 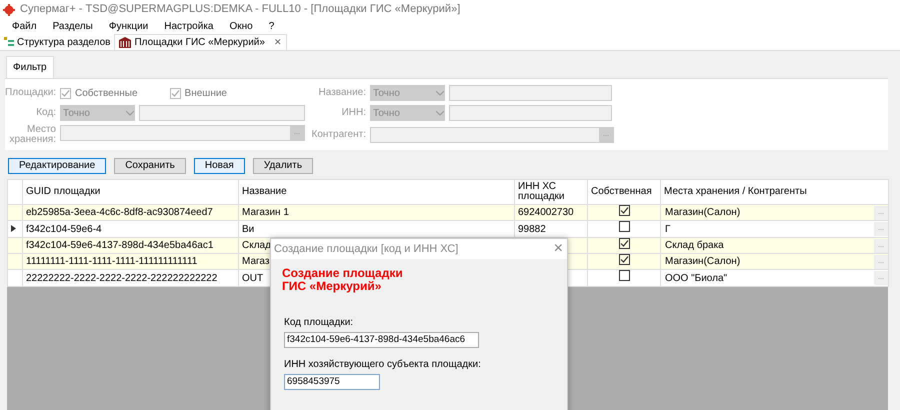 What do you see at coordinates (130, 192) in the screenshot?
I see `column-header: GUID площадки` at bounding box center [130, 192].